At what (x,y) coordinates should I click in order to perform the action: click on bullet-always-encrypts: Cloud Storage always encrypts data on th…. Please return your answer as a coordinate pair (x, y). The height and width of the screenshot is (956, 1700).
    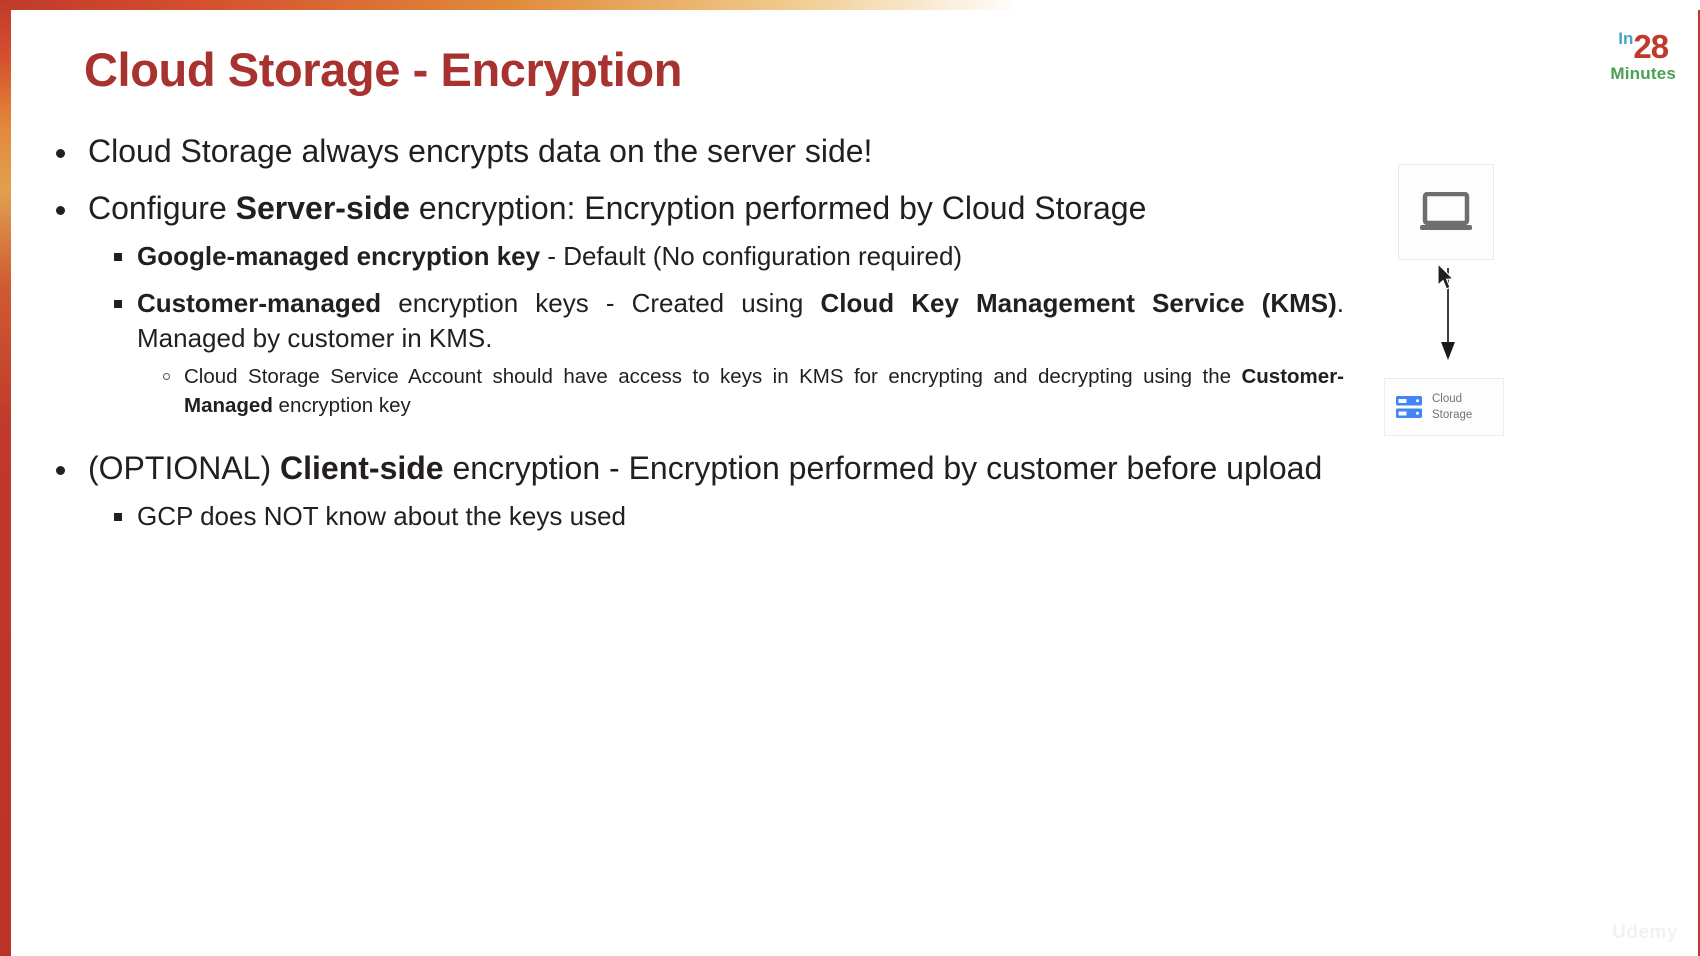
    Looking at the image, I should click on (694, 151).